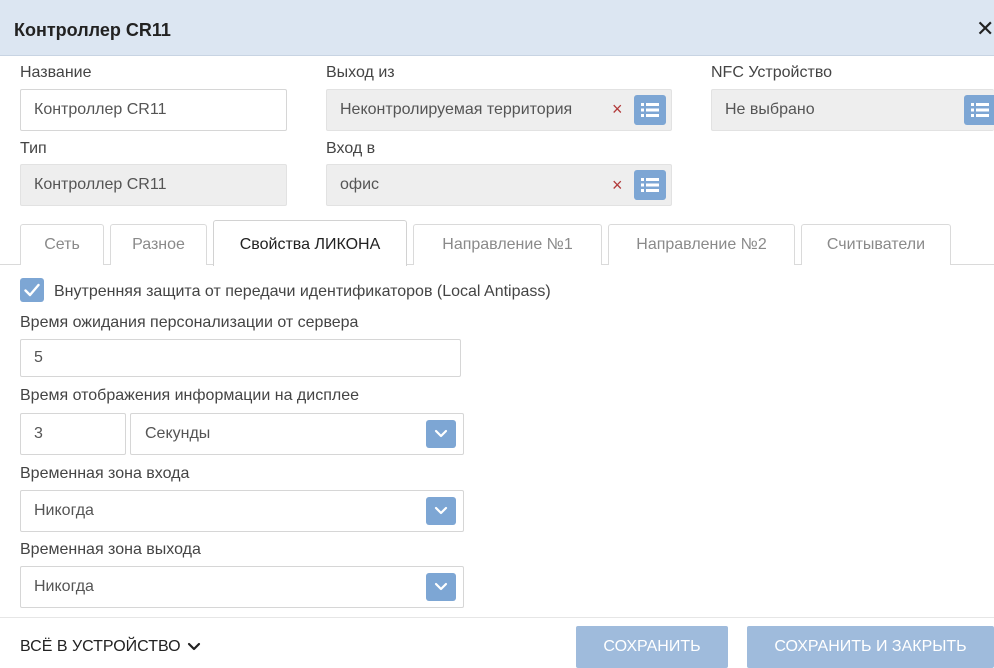 The width and height of the screenshot is (994, 668). I want to click on tab-network: Сеть, so click(62, 244).